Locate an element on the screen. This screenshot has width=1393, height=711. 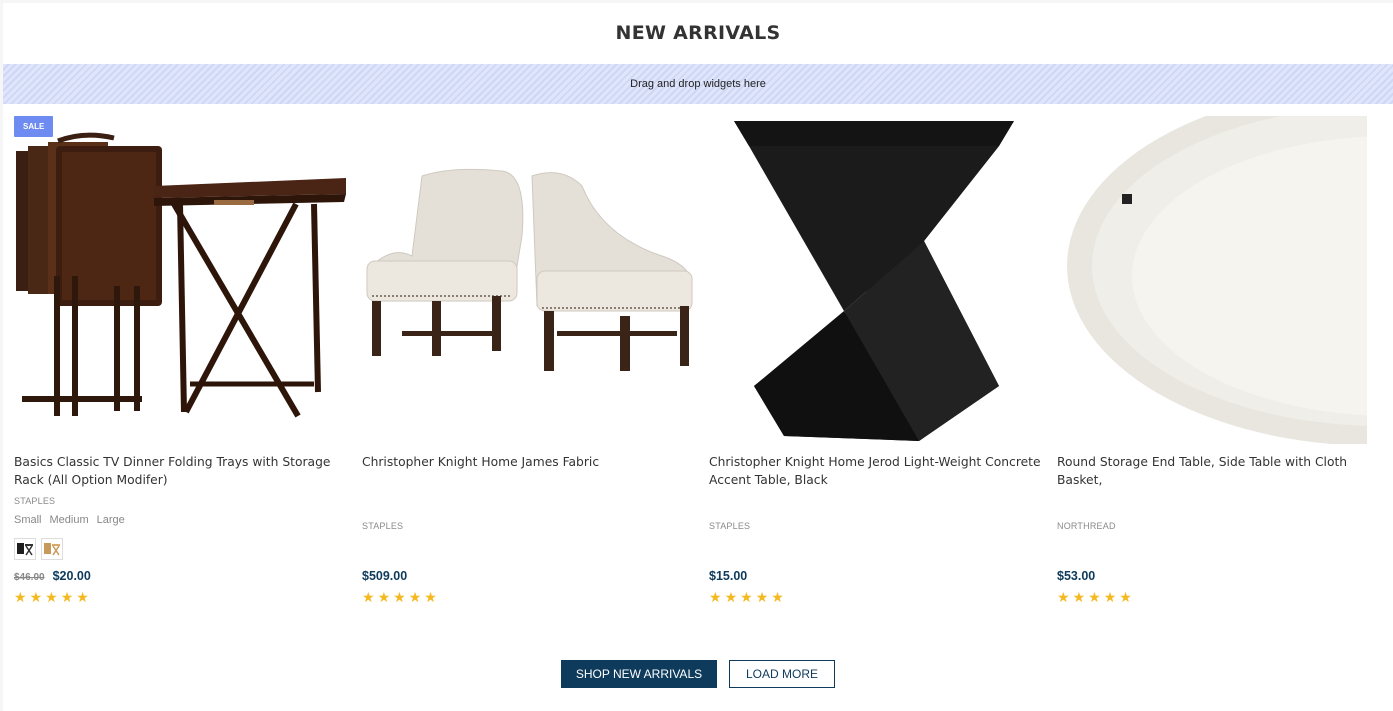
price-block: $53.00 is located at coordinates (1076, 576).